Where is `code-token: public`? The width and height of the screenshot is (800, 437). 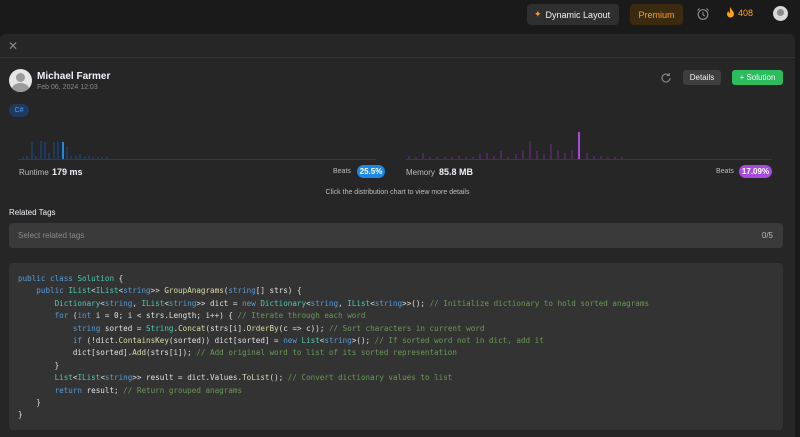
code-token: public is located at coordinates (34, 278).